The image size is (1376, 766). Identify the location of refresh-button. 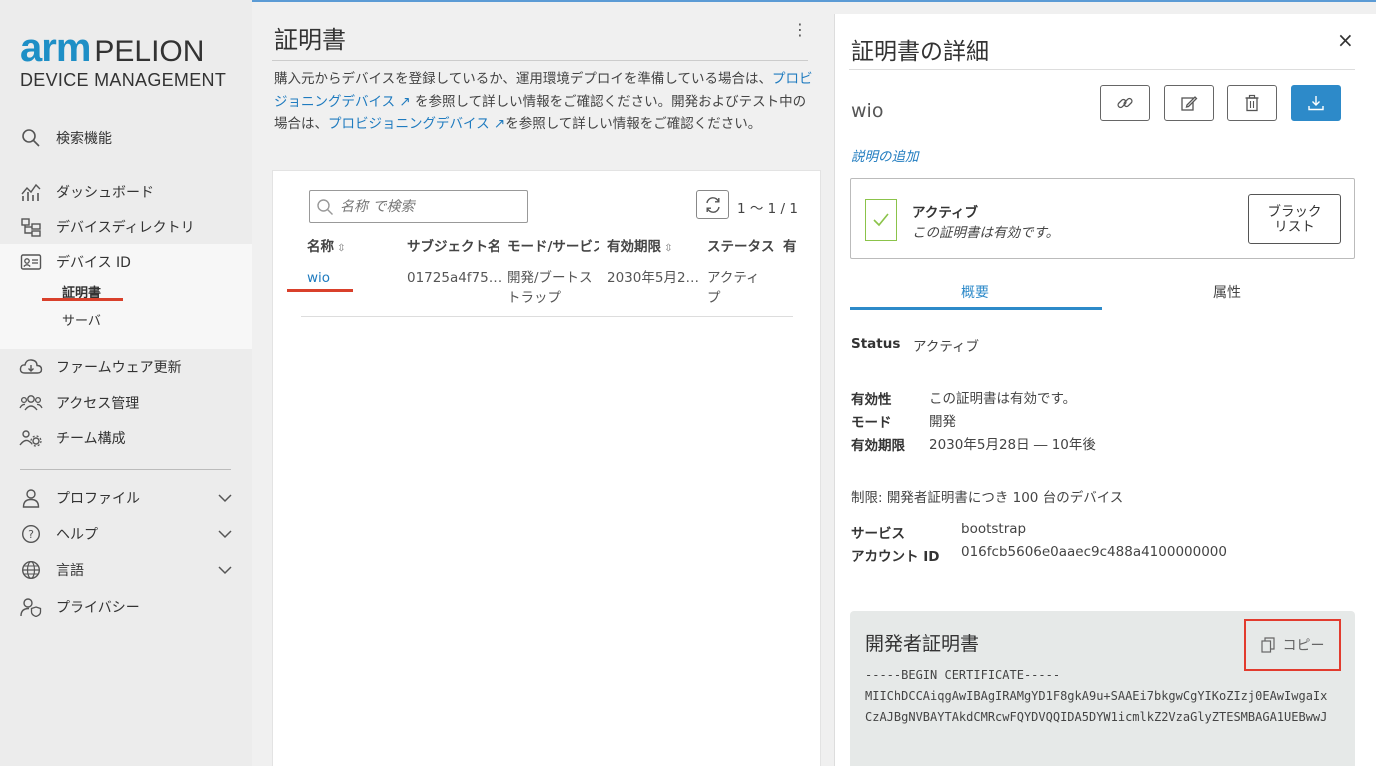
(712, 204).